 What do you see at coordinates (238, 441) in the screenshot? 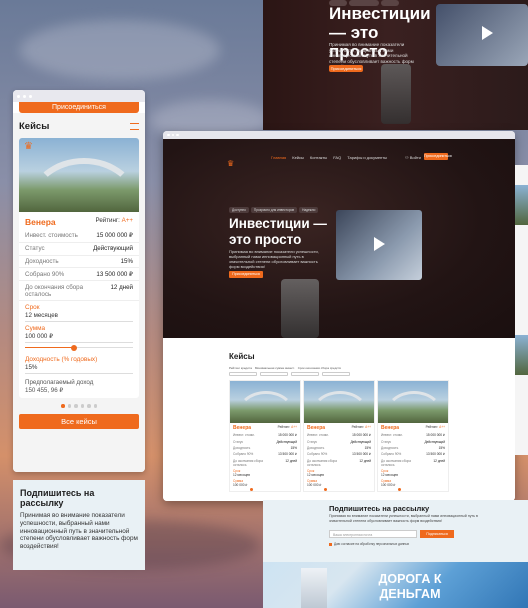
I see `row-label: Статус` at bounding box center [238, 441].